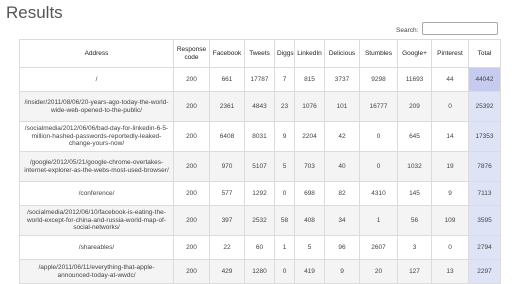 The width and height of the screenshot is (520, 284). Describe the element at coordinates (414, 53) in the screenshot. I see `column-header-googleplus: Google+` at that location.